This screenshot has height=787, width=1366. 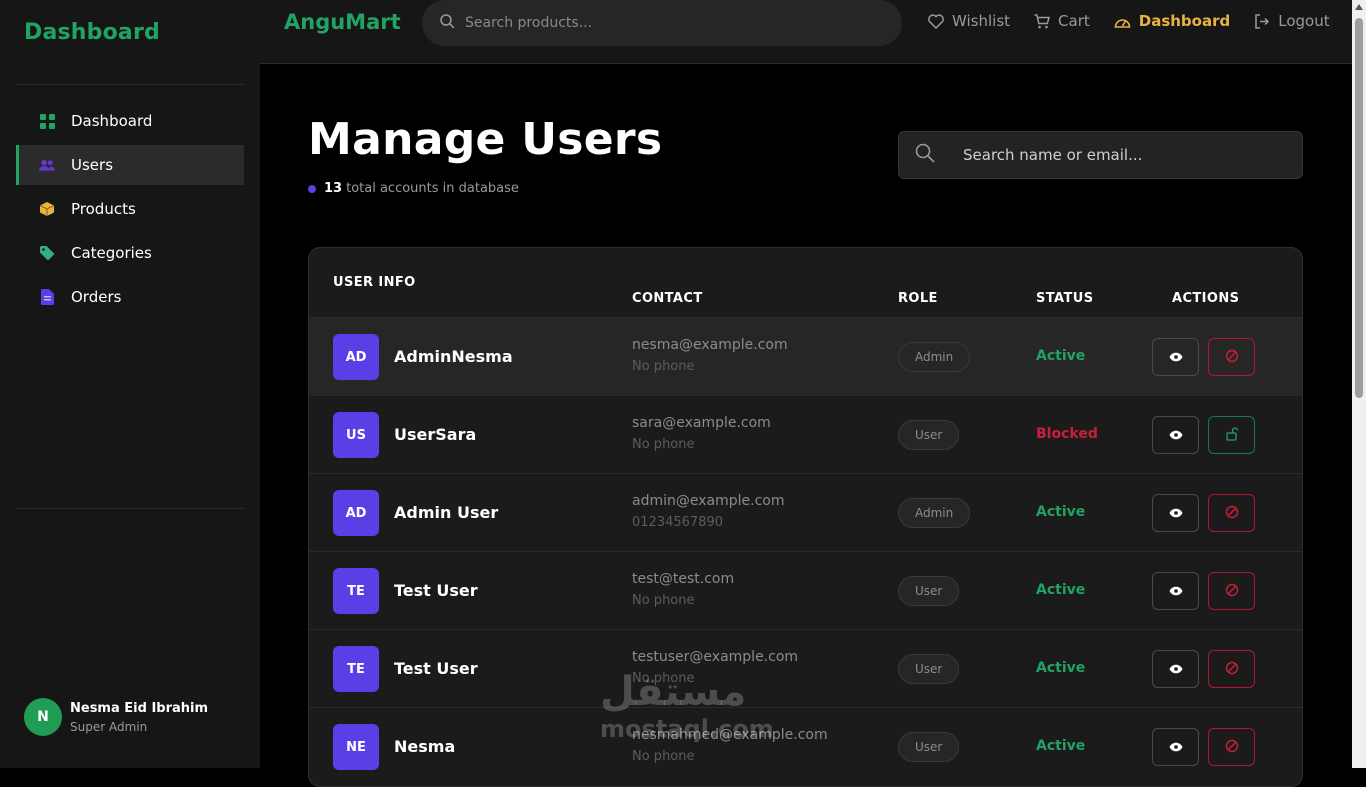 What do you see at coordinates (1304, 21) in the screenshot?
I see `logout-label: Logout` at bounding box center [1304, 21].